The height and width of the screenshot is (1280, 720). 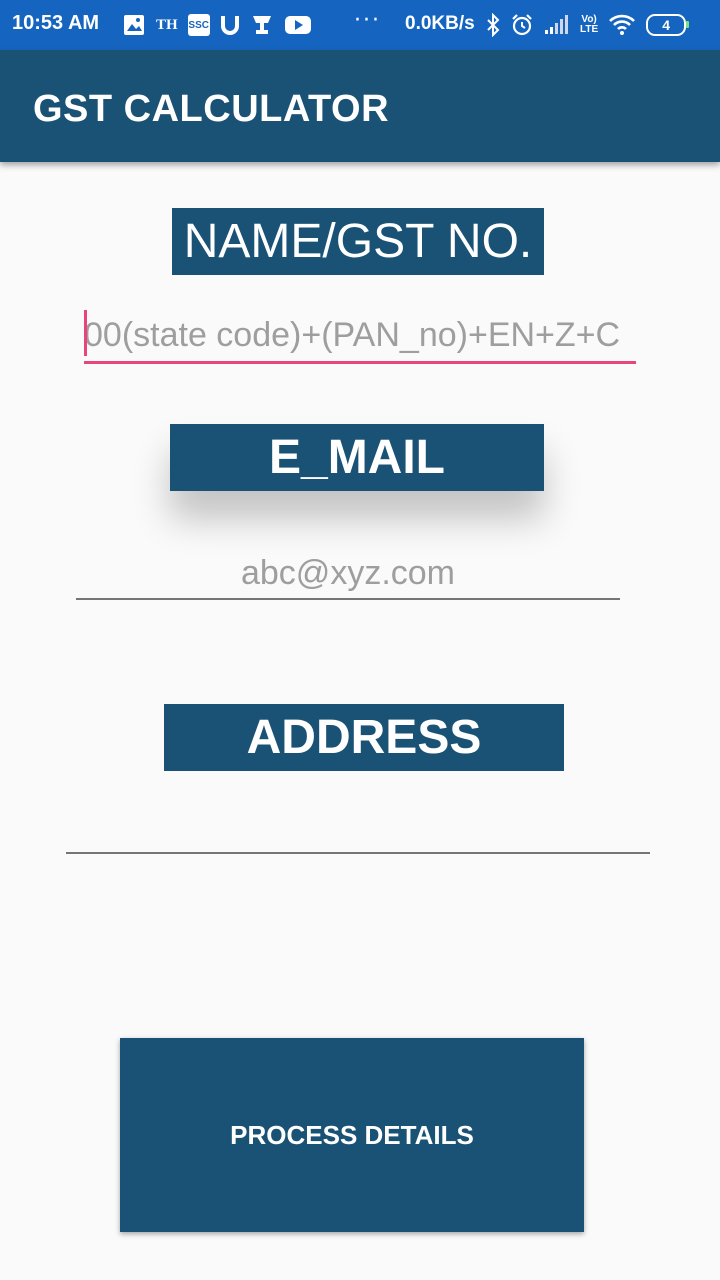 I want to click on wifi-icon, so click(x=622, y=25).